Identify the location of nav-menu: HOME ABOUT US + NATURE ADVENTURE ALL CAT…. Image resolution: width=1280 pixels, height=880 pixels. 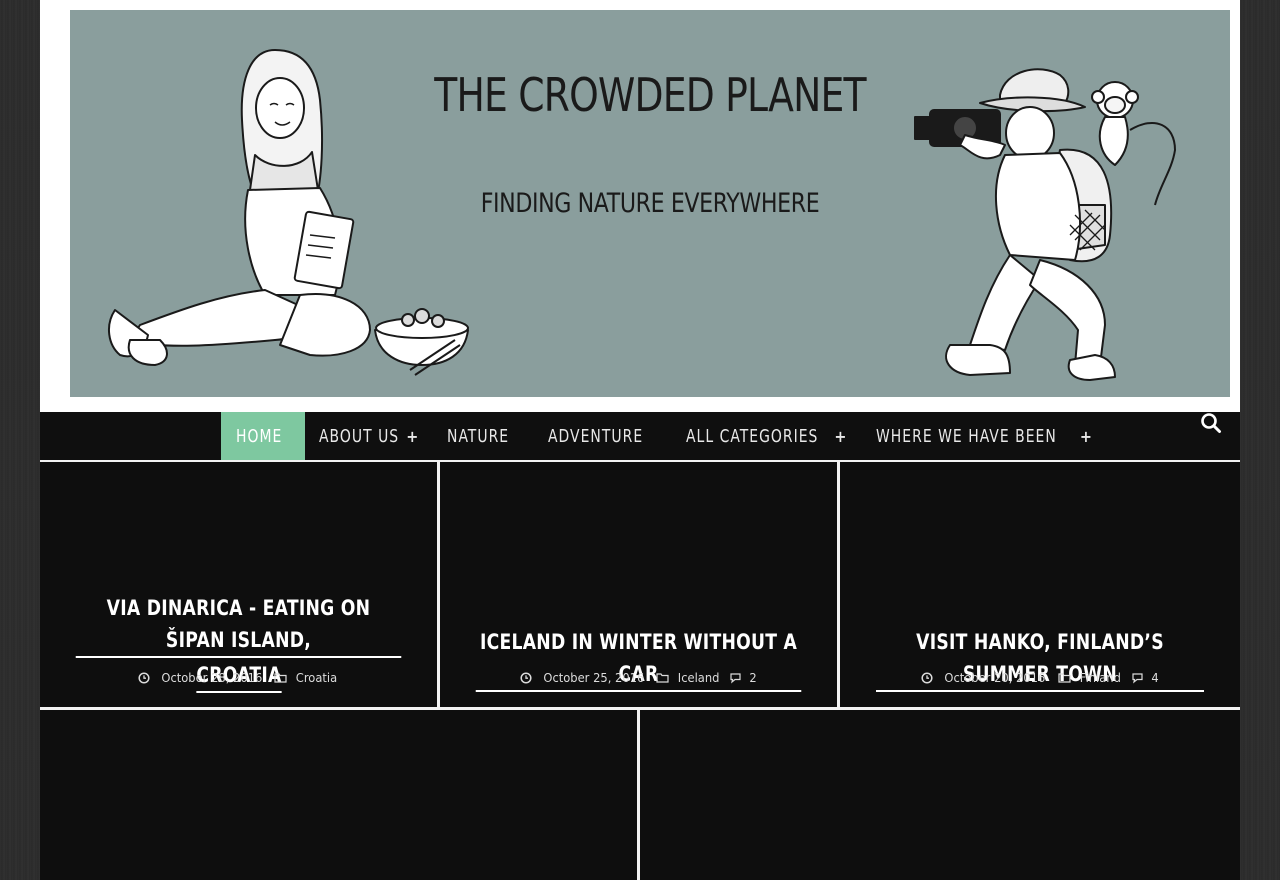
(664, 436).